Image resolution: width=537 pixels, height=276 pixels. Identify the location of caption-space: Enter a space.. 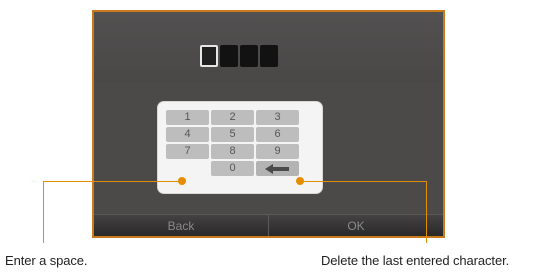
(46, 260).